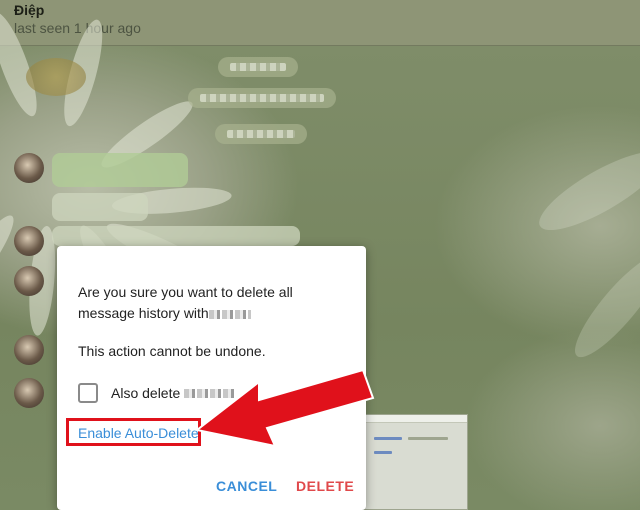  I want to click on also-delete-label: Also delete, so click(146, 393).